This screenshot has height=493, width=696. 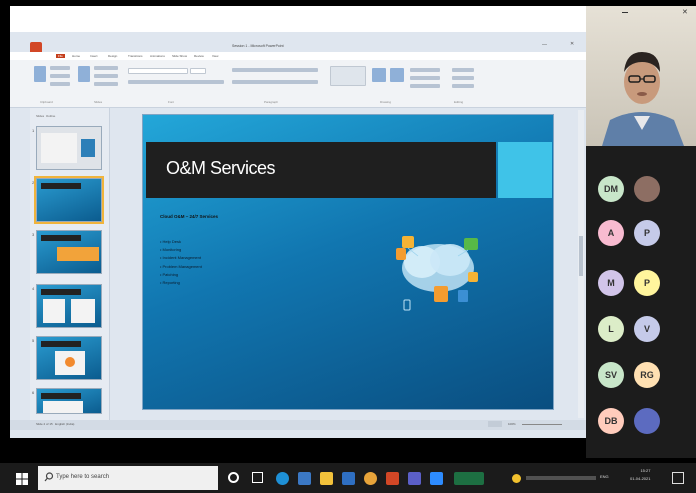 What do you see at coordinates (397, 75) in the screenshot?
I see `quick-styles-button` at bounding box center [397, 75].